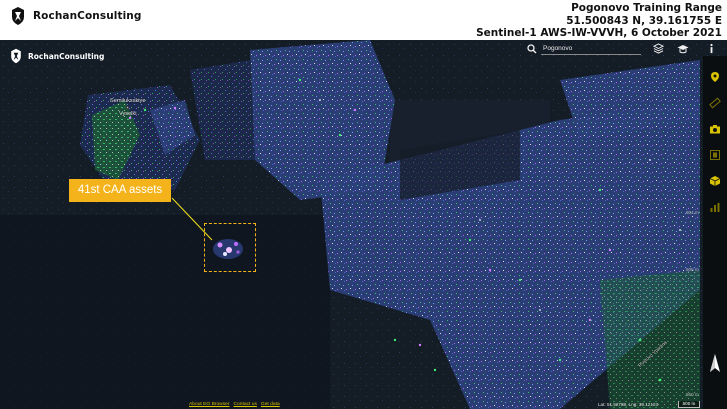 The height and width of the screenshot is (409, 727). Describe the element at coordinates (18, 16) in the screenshot. I see `rochan-logo-icon` at that location.